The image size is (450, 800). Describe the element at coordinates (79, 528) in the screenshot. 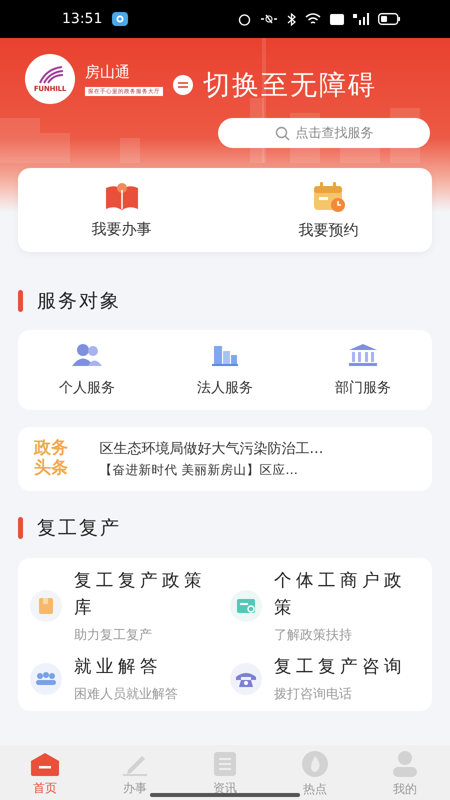

I see `section-title: 复工复产` at that location.